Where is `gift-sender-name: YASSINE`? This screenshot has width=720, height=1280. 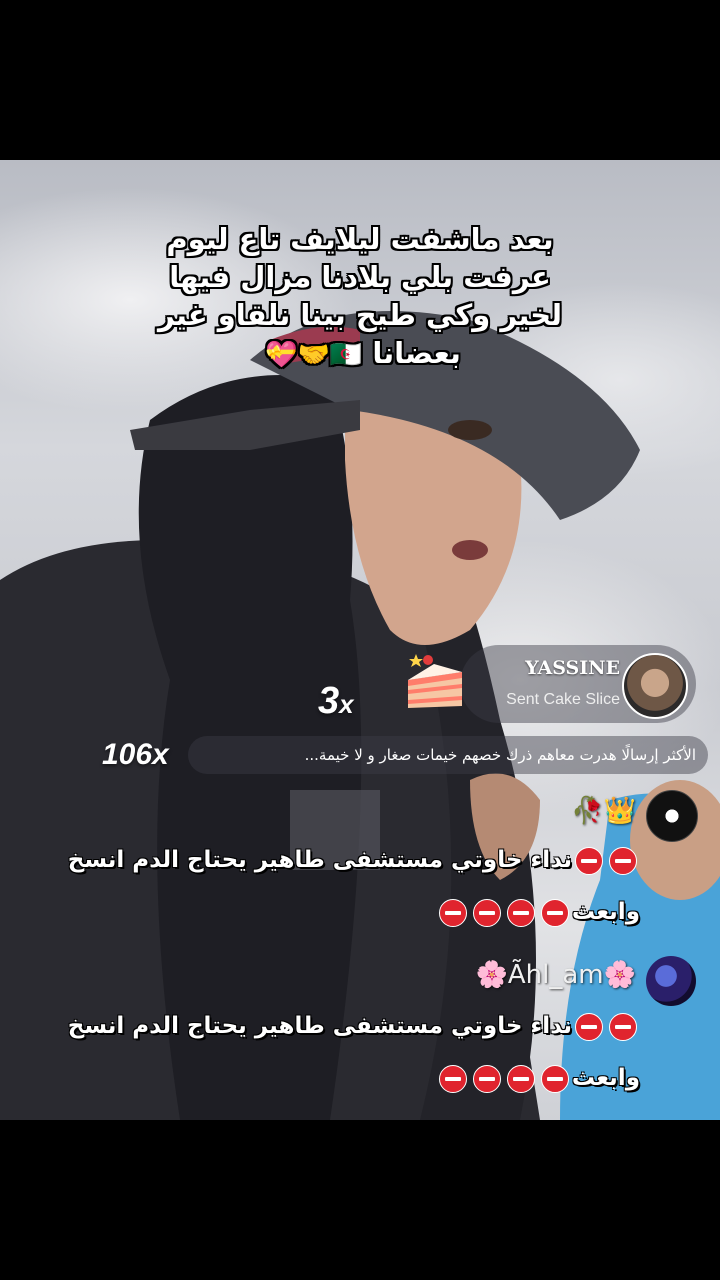
gift-sender-name: YASSINE is located at coordinates (572, 668).